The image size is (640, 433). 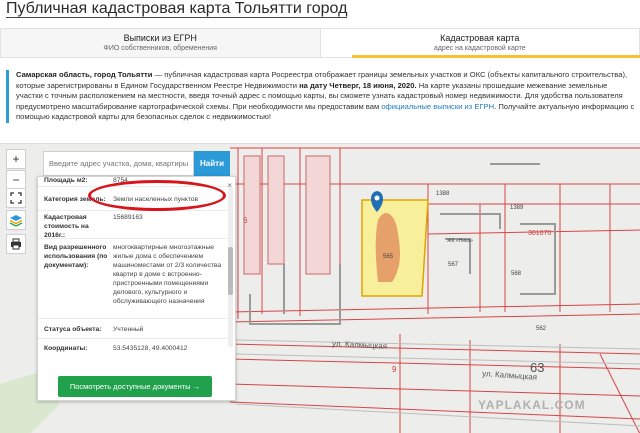 I want to click on tab-cadastral-map-sub: адрес на кадастровой карте, so click(x=479, y=48).